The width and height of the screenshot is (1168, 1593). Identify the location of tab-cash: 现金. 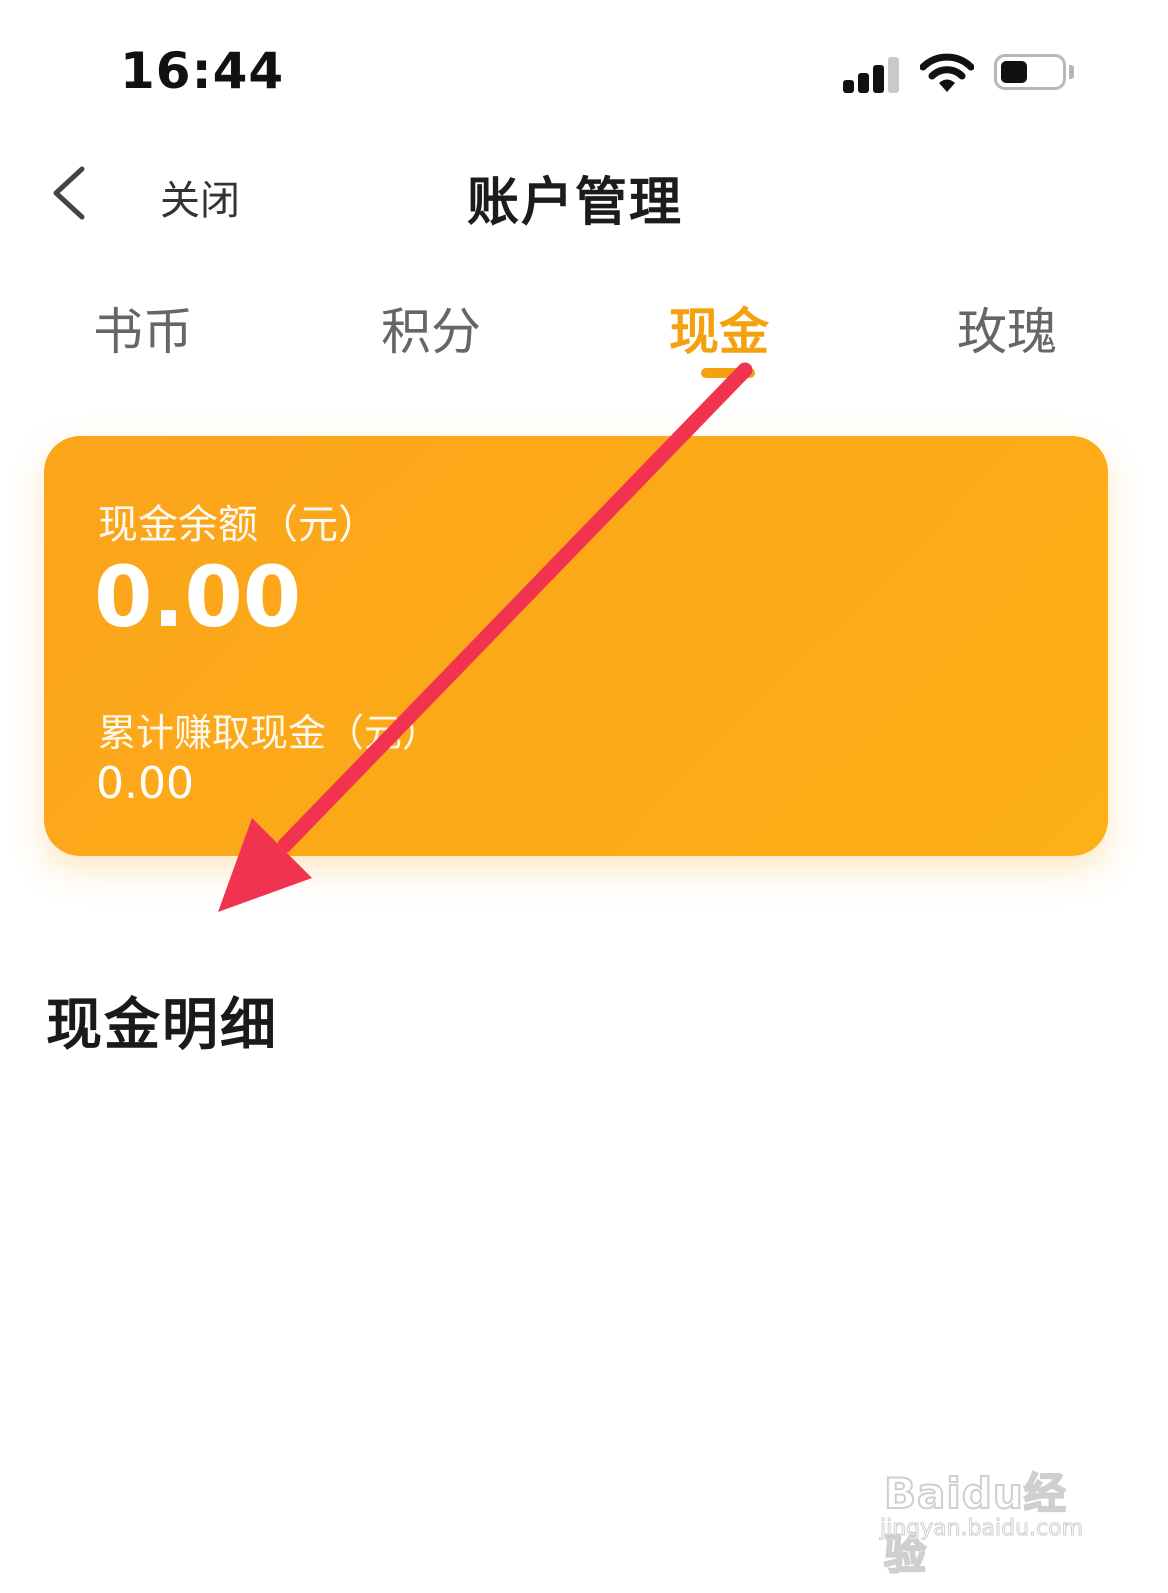
(719, 328).